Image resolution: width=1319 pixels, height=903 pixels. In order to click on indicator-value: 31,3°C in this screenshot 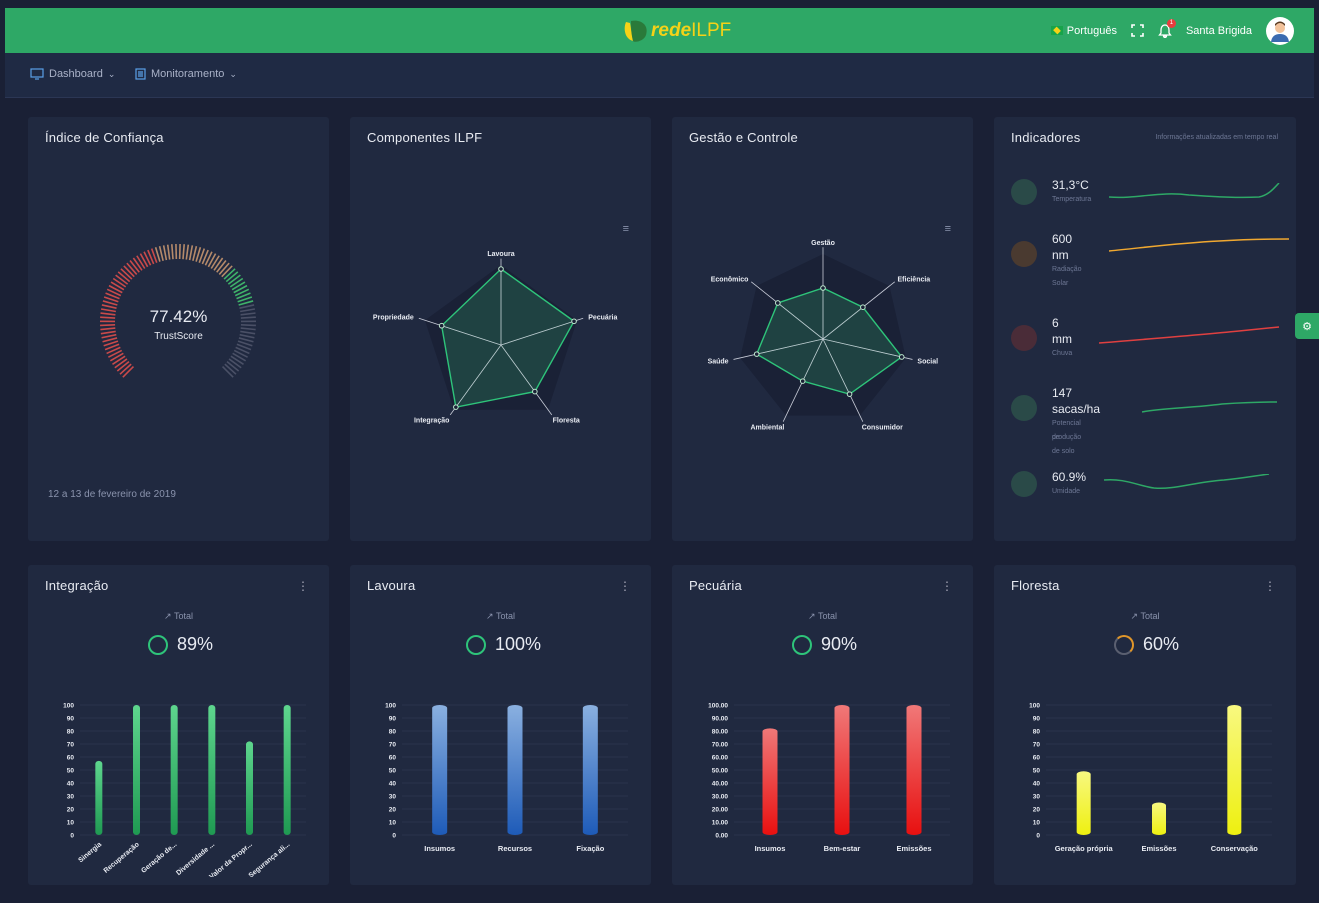, I will do `click(1070, 185)`.